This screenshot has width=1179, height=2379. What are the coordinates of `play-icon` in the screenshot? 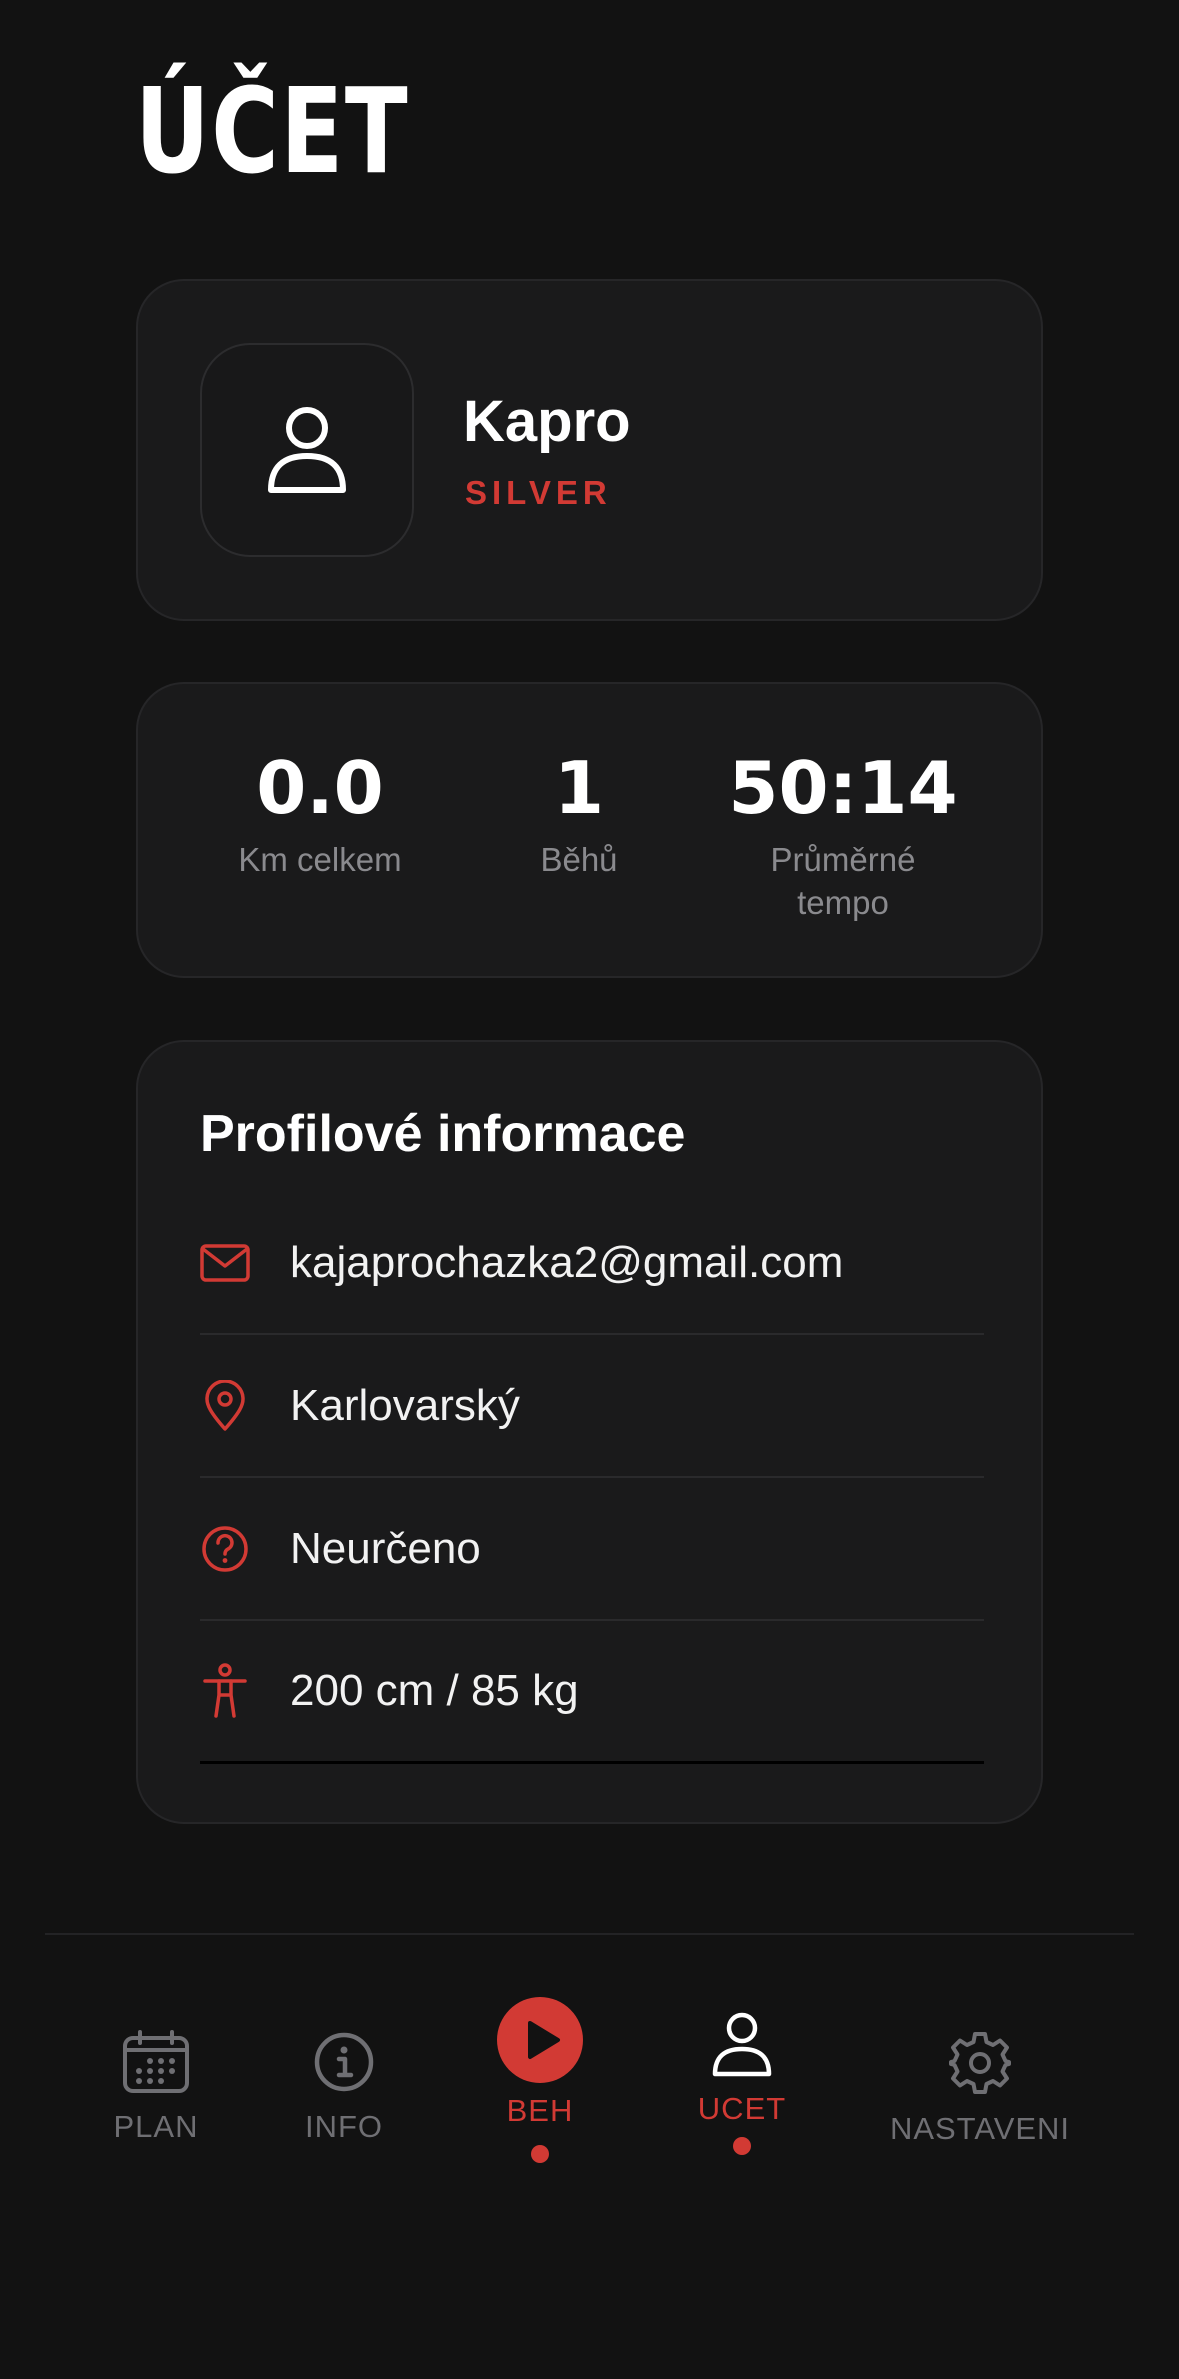 It's located at (540, 2040).